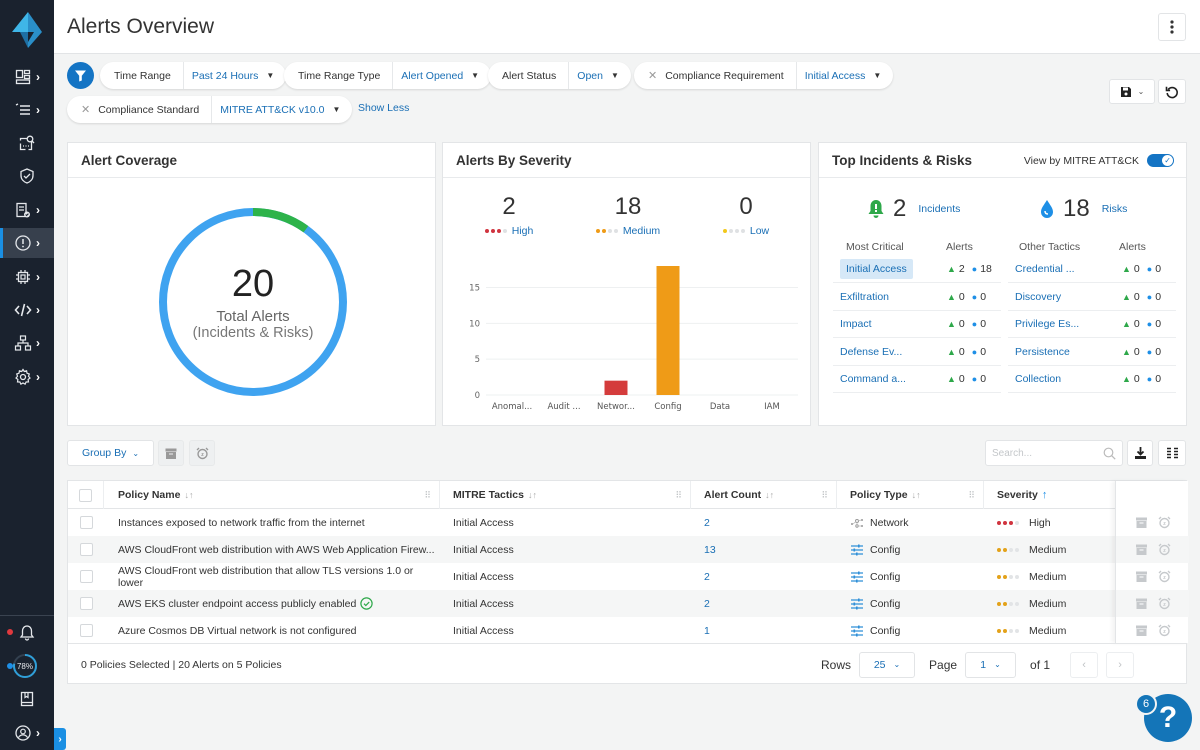 The height and width of the screenshot is (750, 1200). I want to click on incidents-link: Incidents, so click(939, 209).